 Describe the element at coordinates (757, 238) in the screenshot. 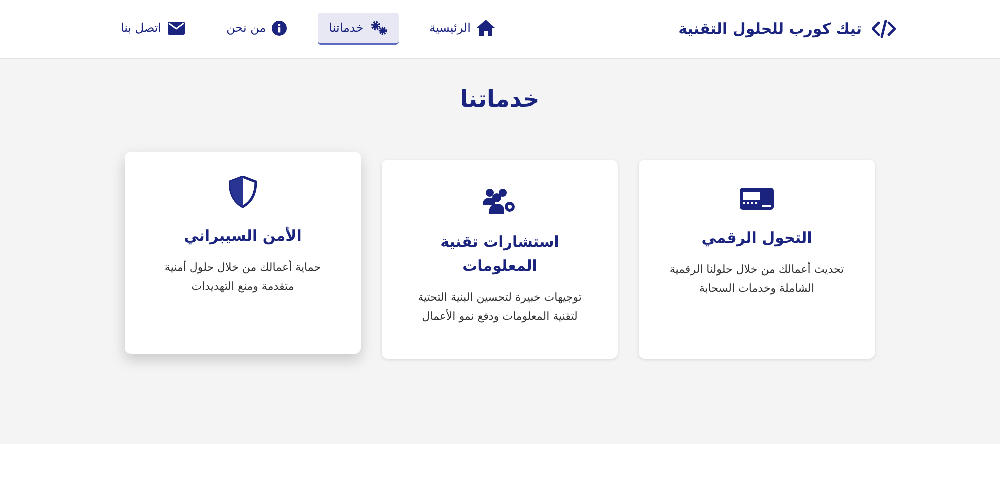

I see `card-title: التحول الرقمي` at that location.